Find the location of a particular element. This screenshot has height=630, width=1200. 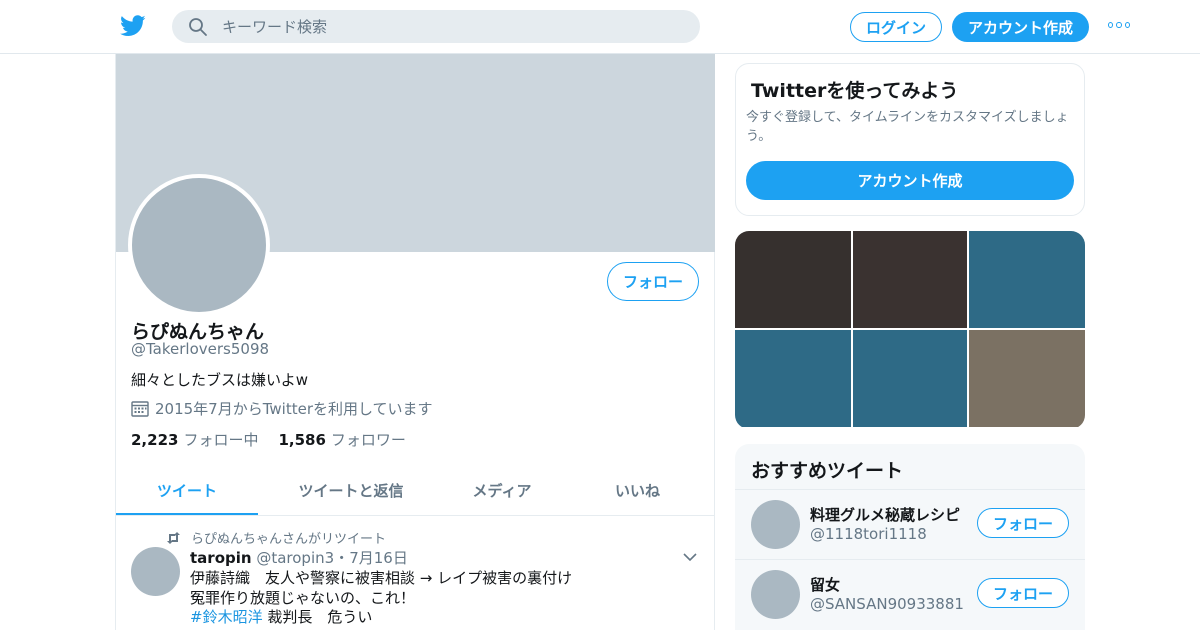

tweet-author-handle: @taropin3 is located at coordinates (295, 558).